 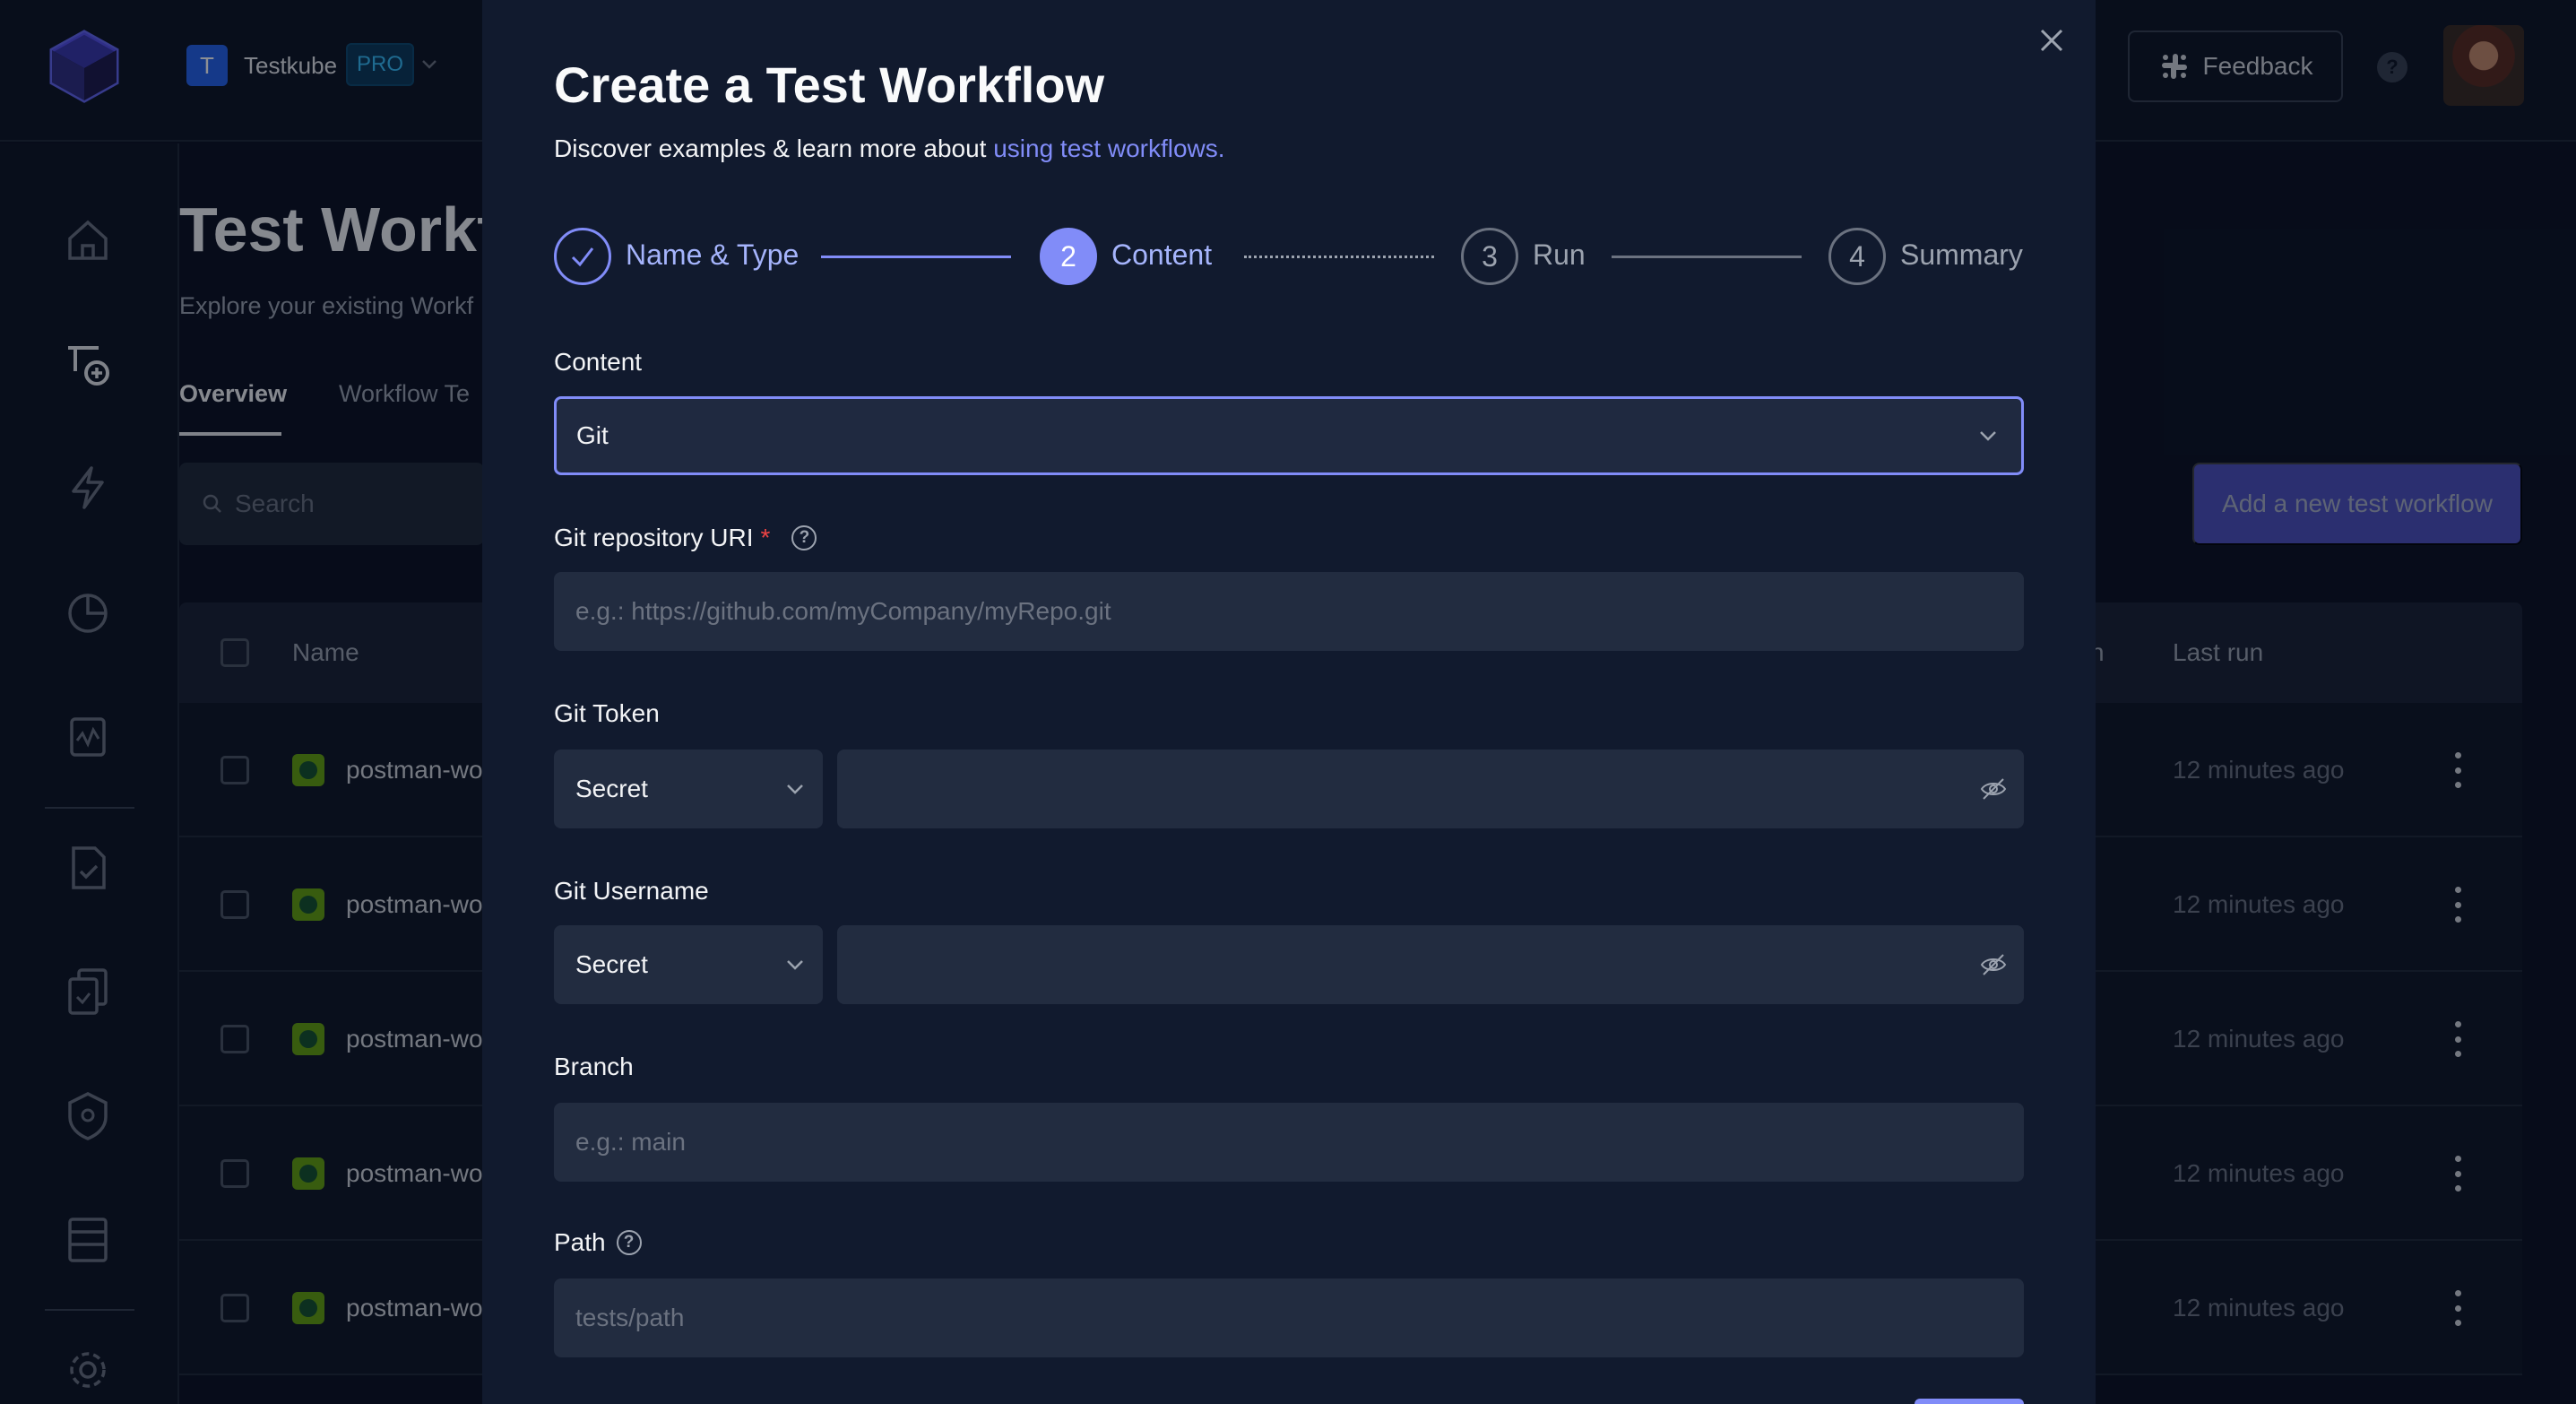 I want to click on docs-link: using test workflows., so click(x=1108, y=148).